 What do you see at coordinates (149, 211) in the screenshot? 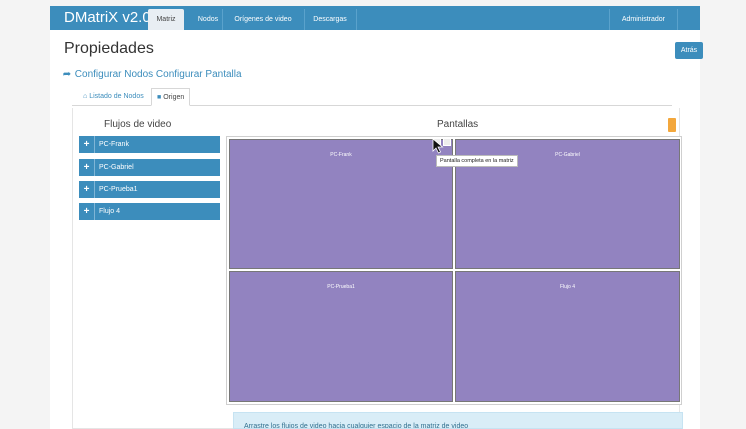
I see `flow-item-flujo-4: + Flujo 4` at bounding box center [149, 211].